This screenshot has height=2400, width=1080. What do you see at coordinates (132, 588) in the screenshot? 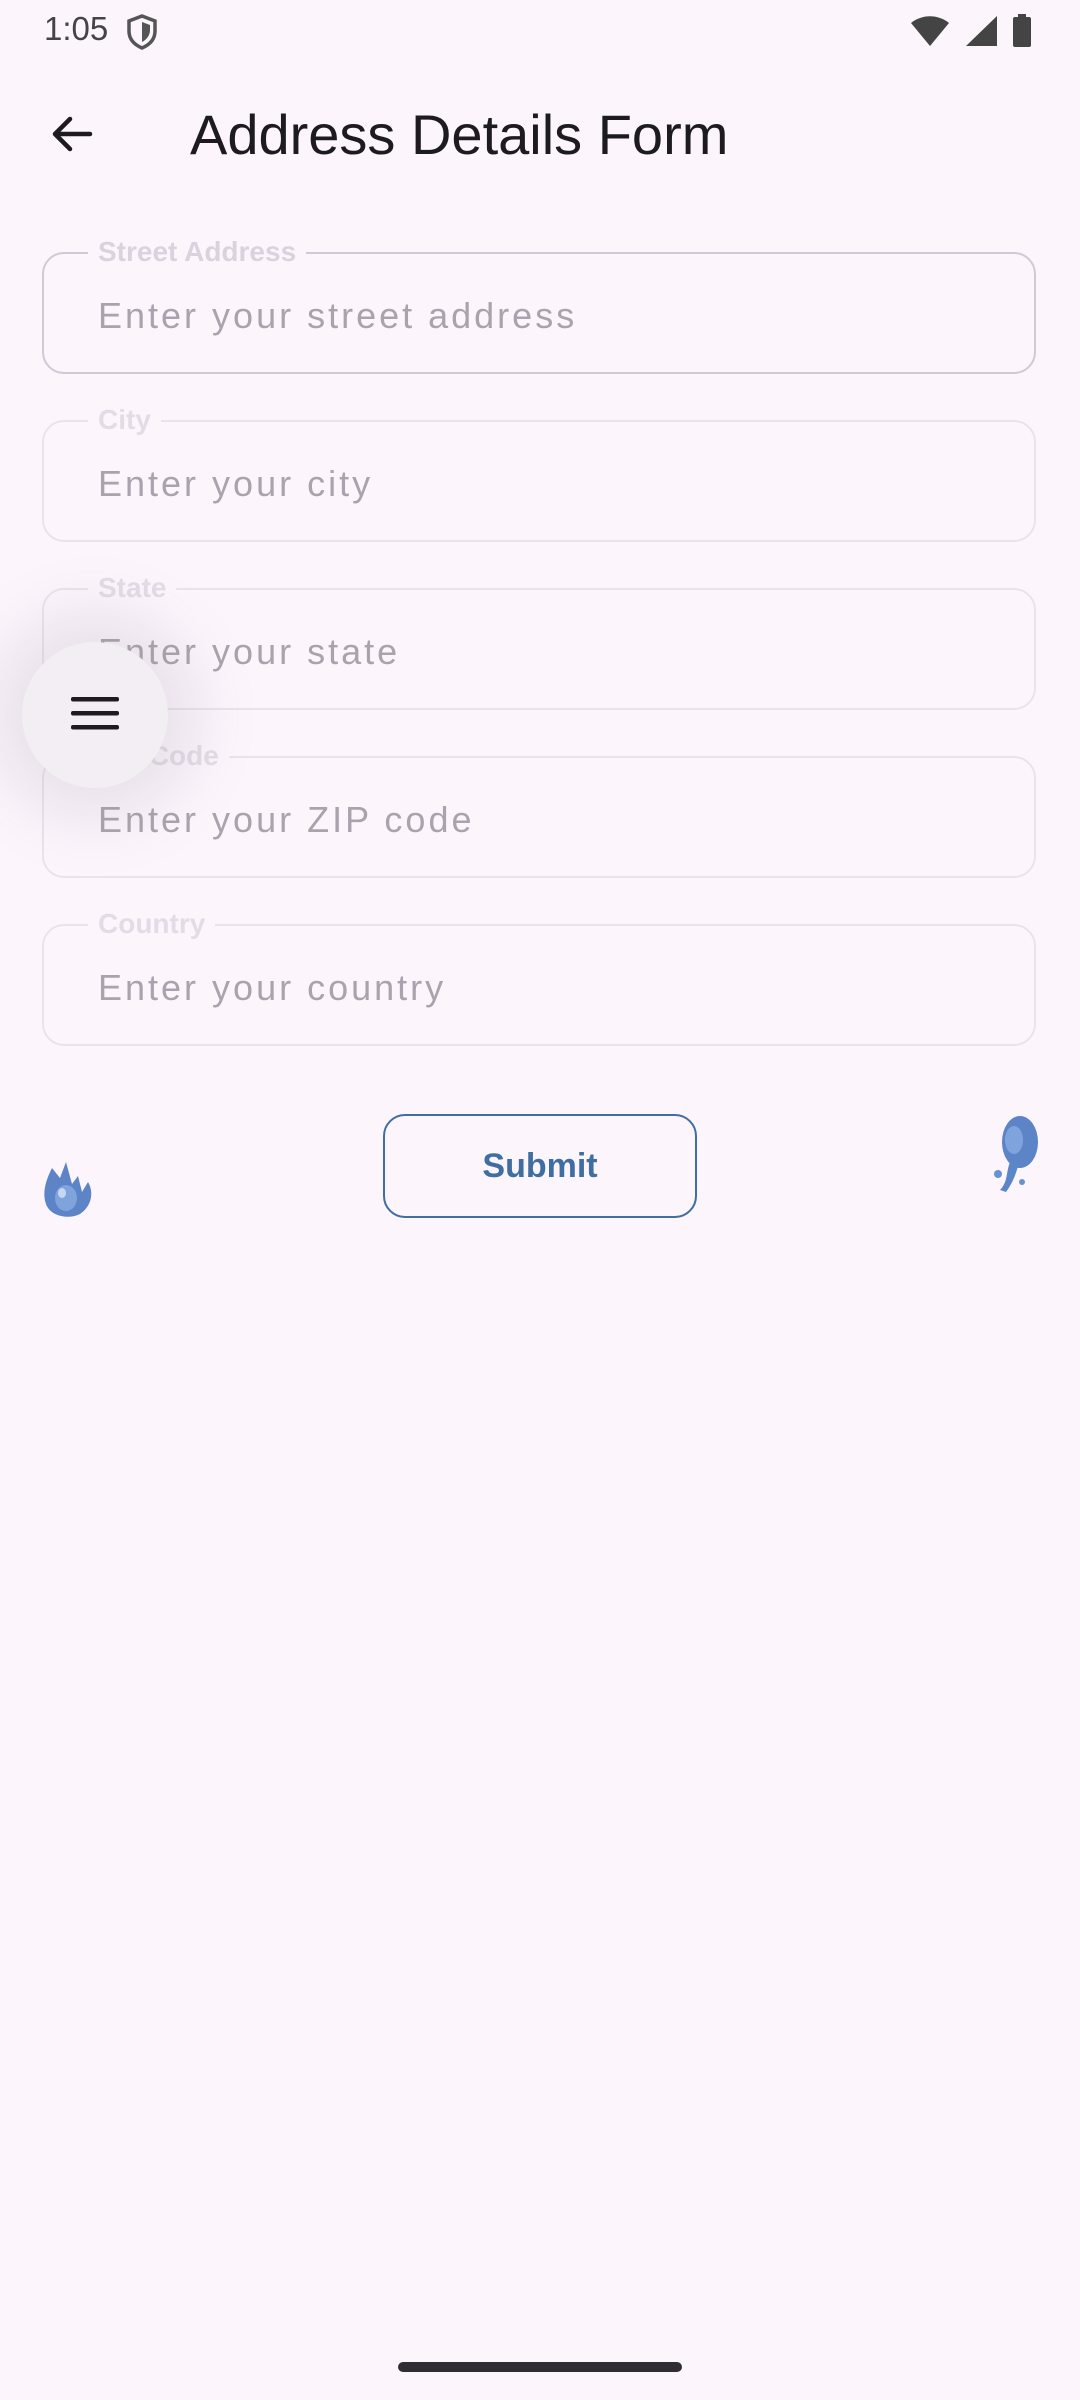
I see `state-label: State` at bounding box center [132, 588].